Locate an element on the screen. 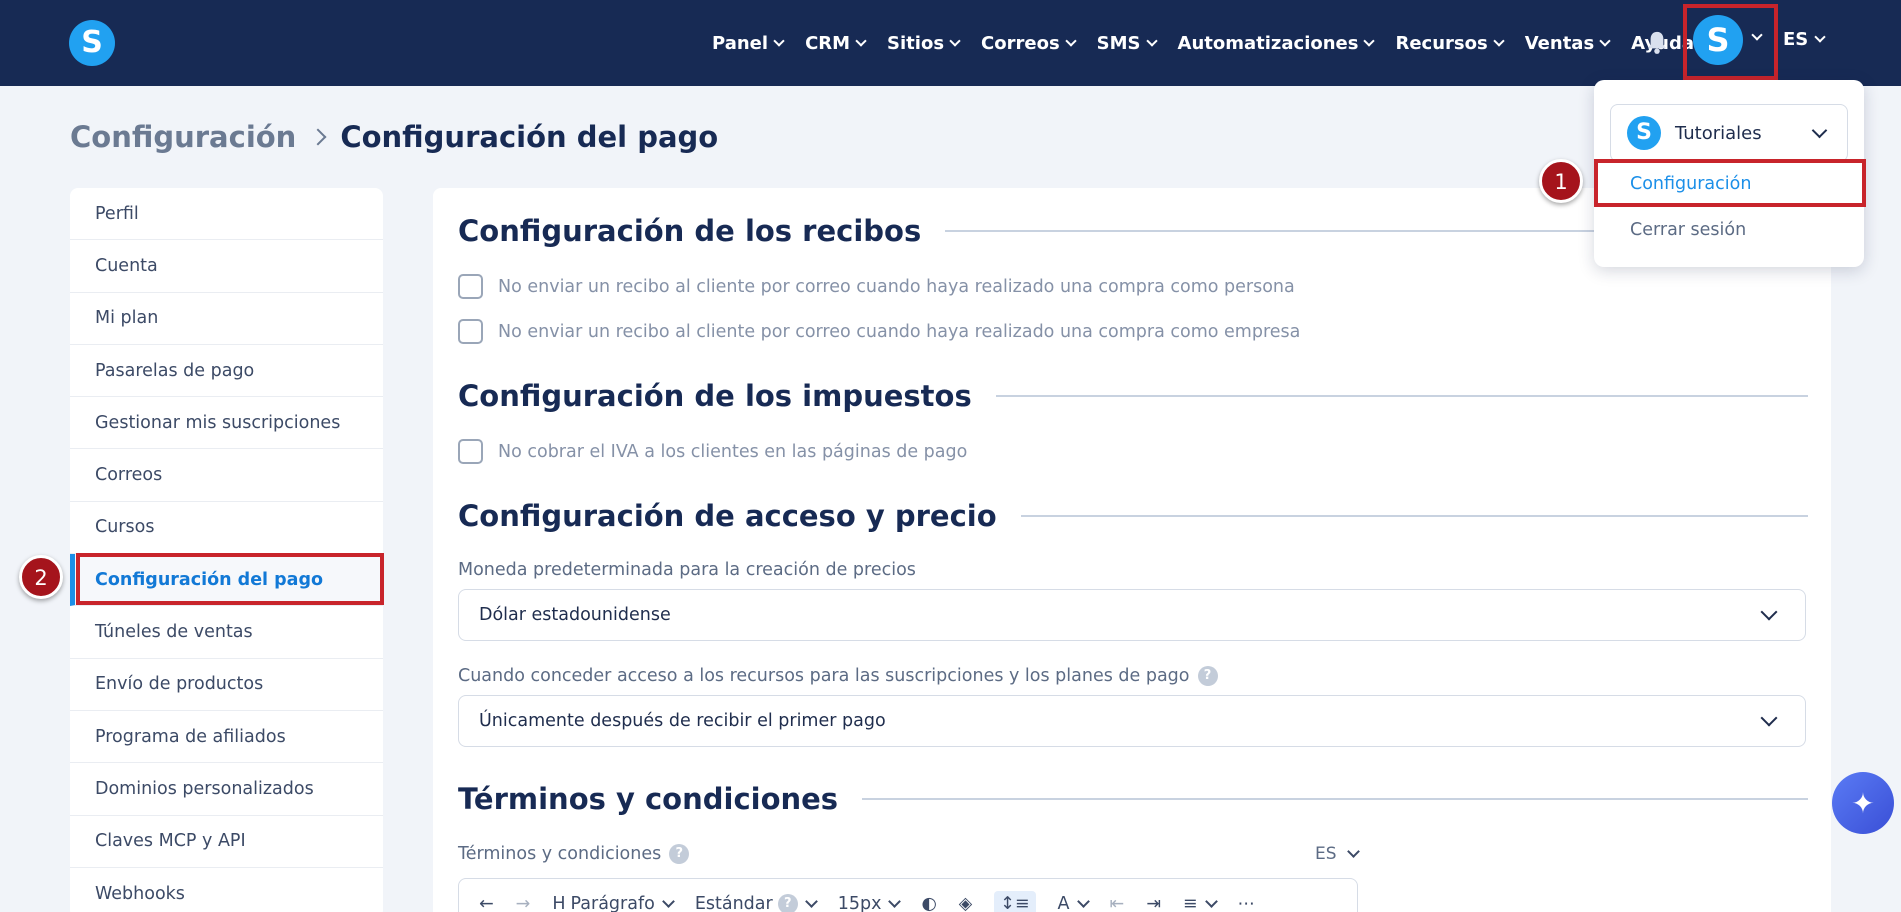  chevron-right-icon is located at coordinates (318, 137).